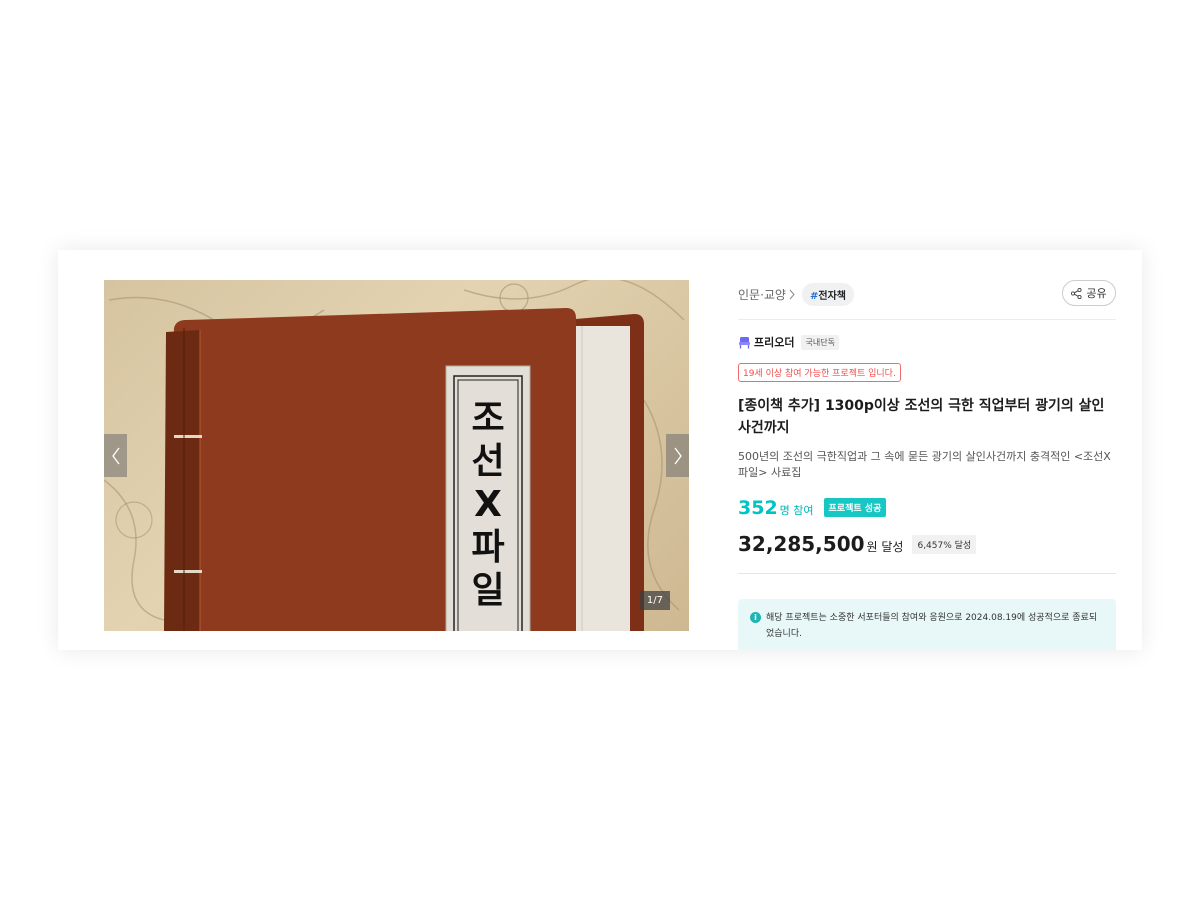  I want to click on achievement-percent: 6,457% 달성, so click(944, 544).